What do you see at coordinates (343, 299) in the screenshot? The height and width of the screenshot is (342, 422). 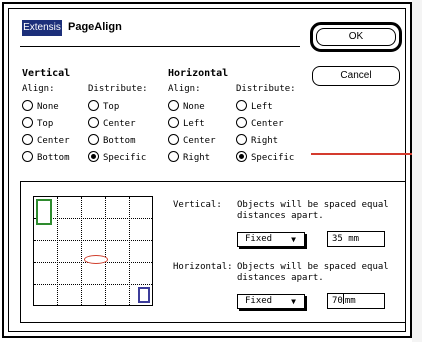 I see `text-caret` at bounding box center [343, 299].